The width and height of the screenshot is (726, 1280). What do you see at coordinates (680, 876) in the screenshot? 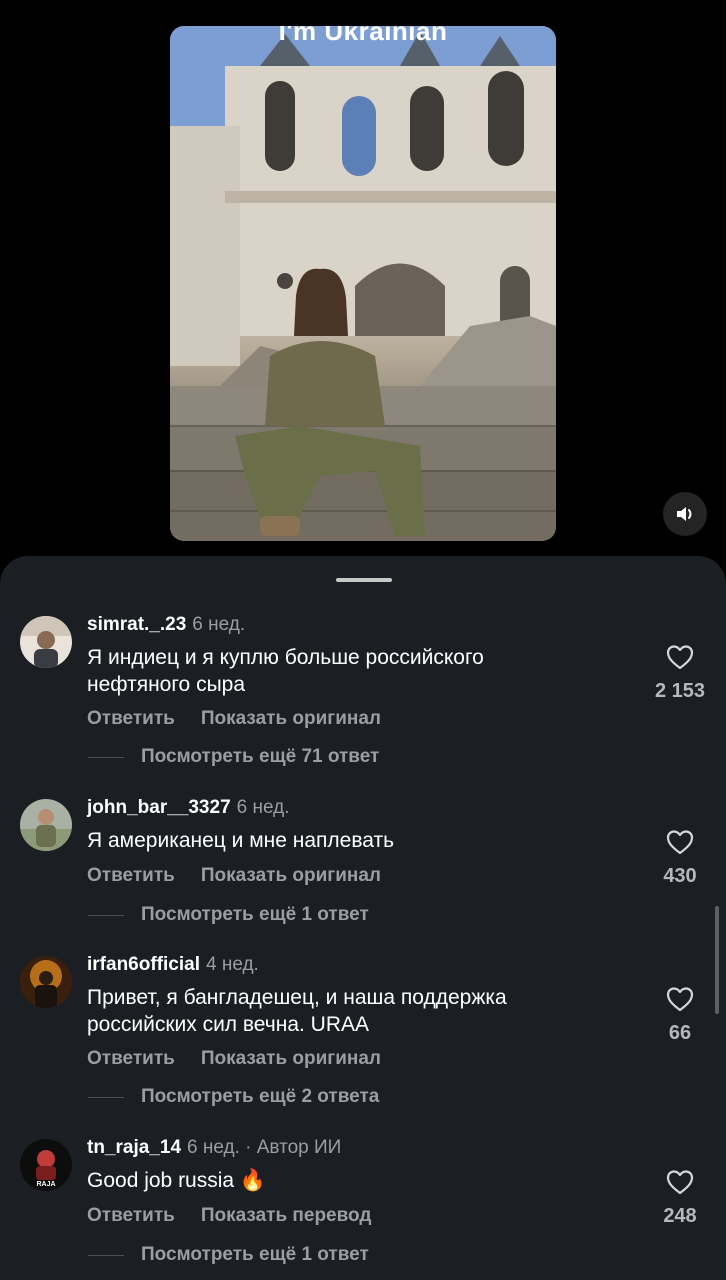
I see `like-count: 430` at bounding box center [680, 876].